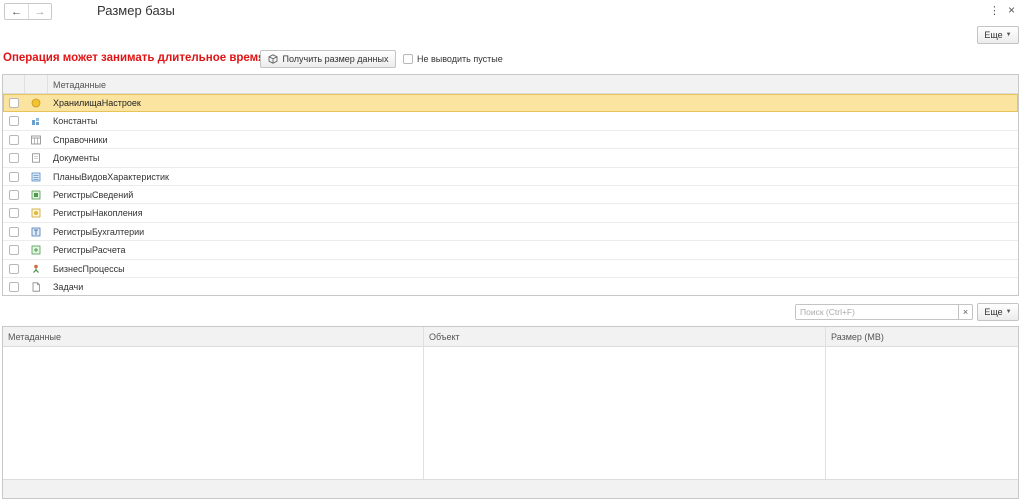 The image size is (1024, 503). I want to click on cube-icon, so click(272, 59).